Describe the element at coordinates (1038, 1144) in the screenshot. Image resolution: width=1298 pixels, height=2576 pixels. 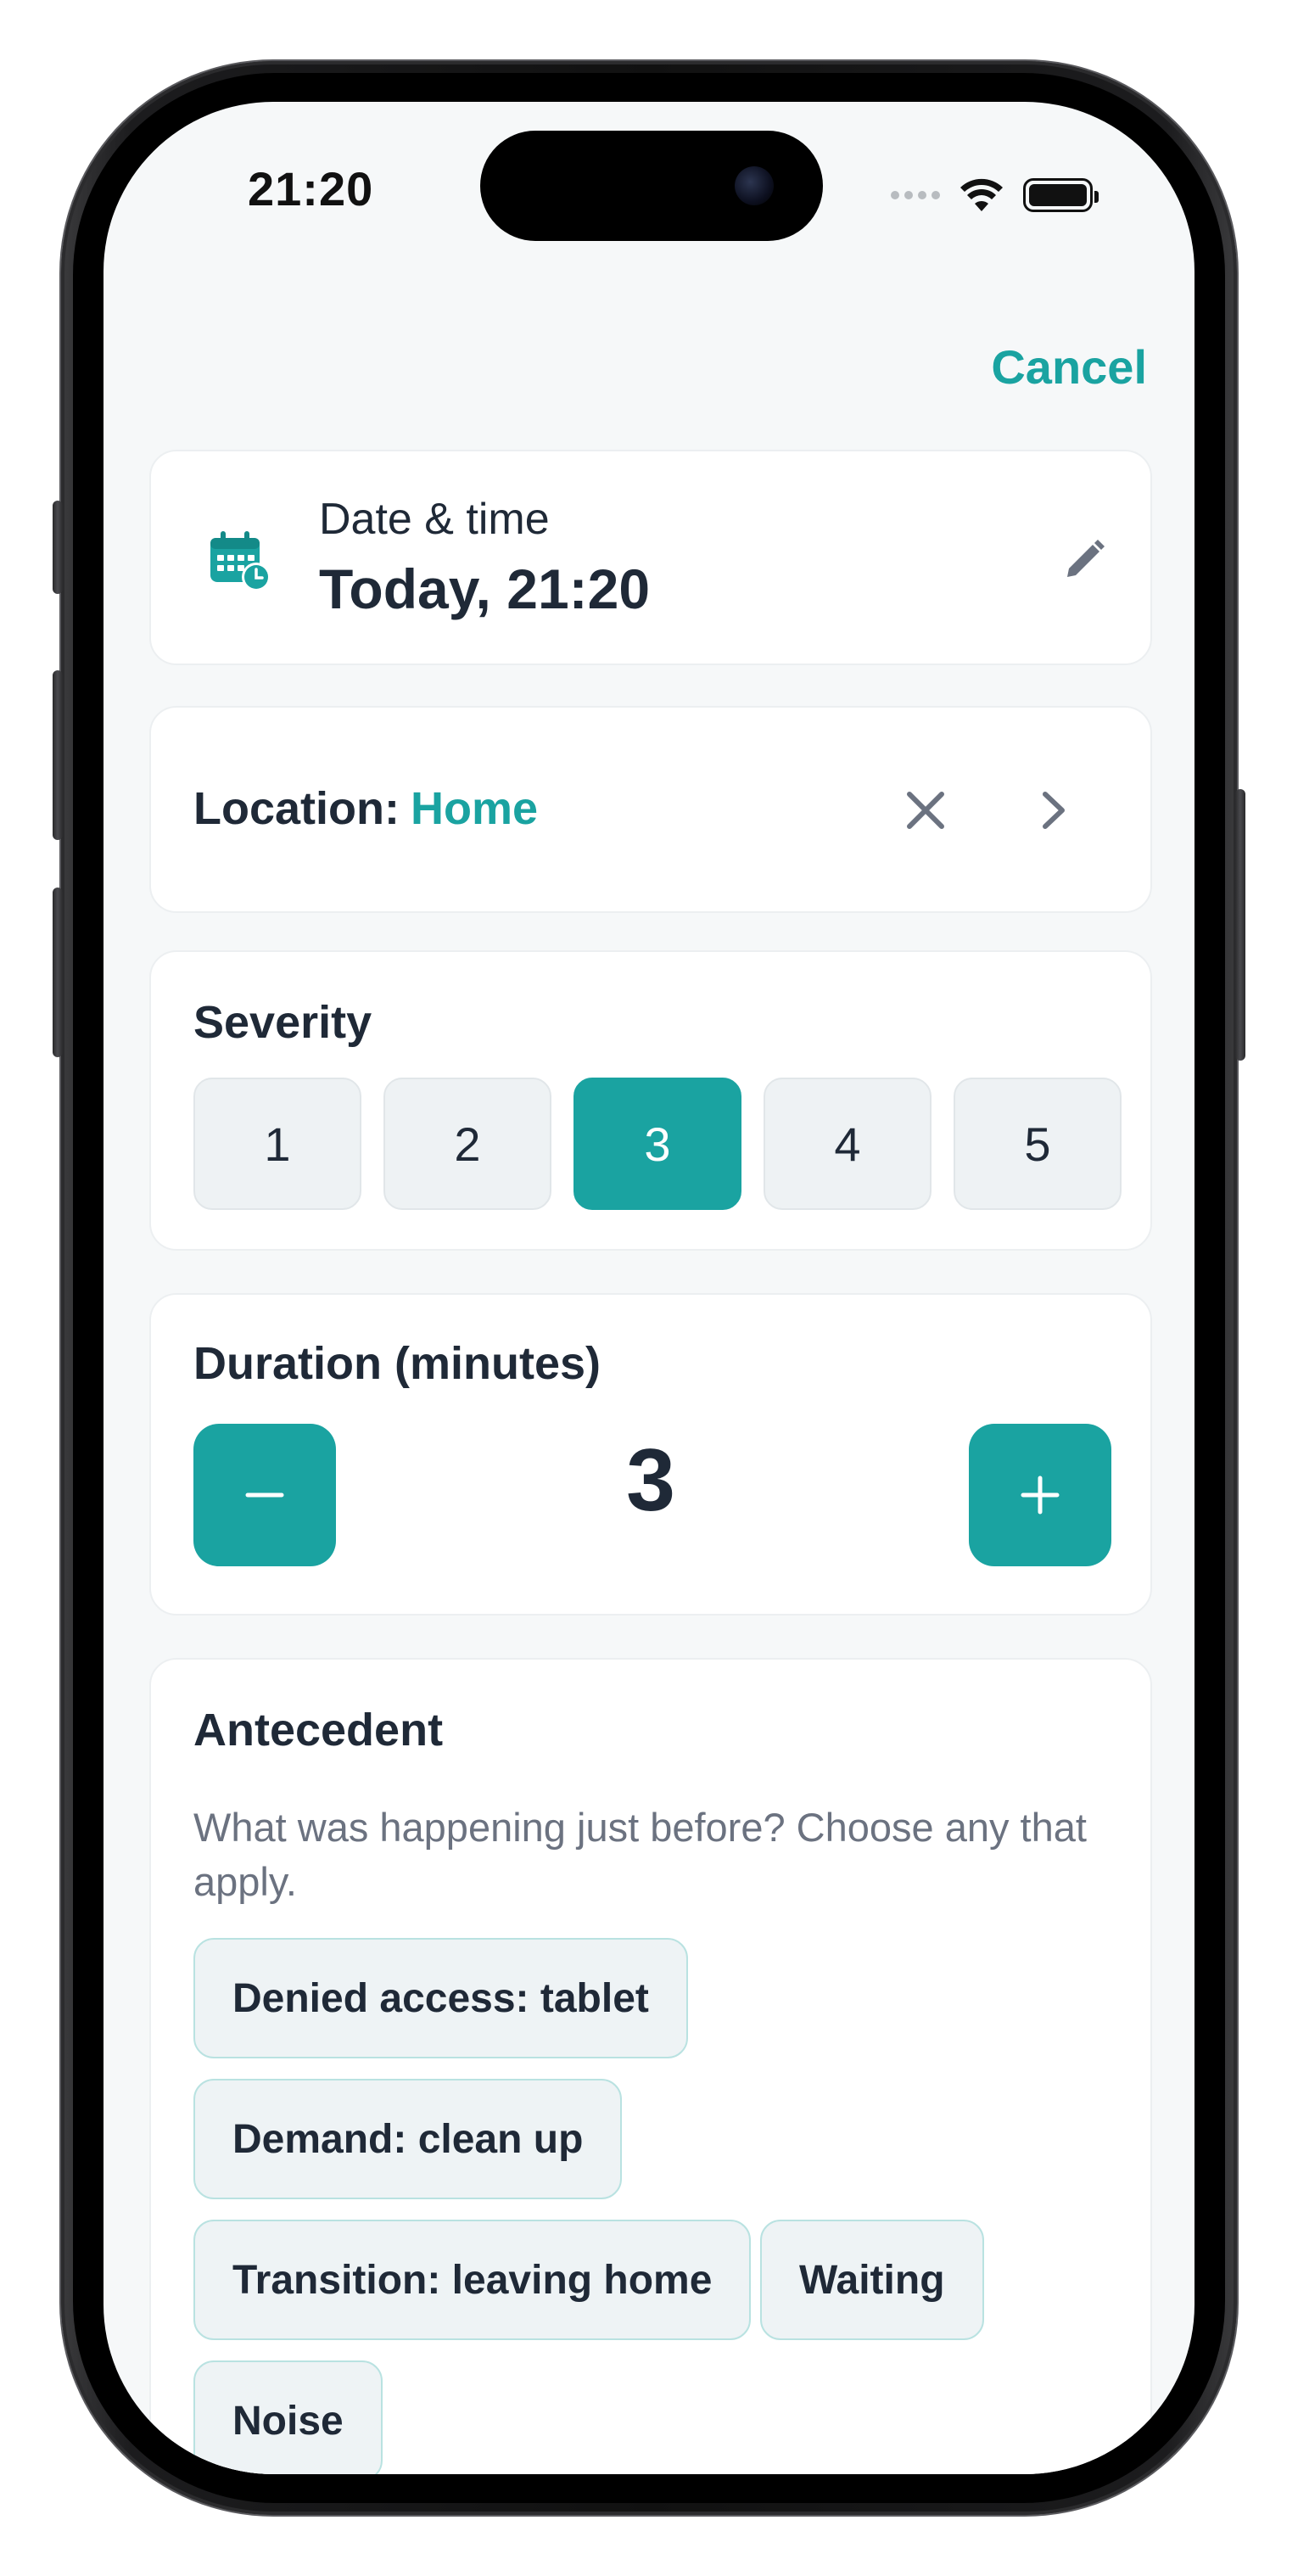
I see `severity-option-5: 5` at that location.